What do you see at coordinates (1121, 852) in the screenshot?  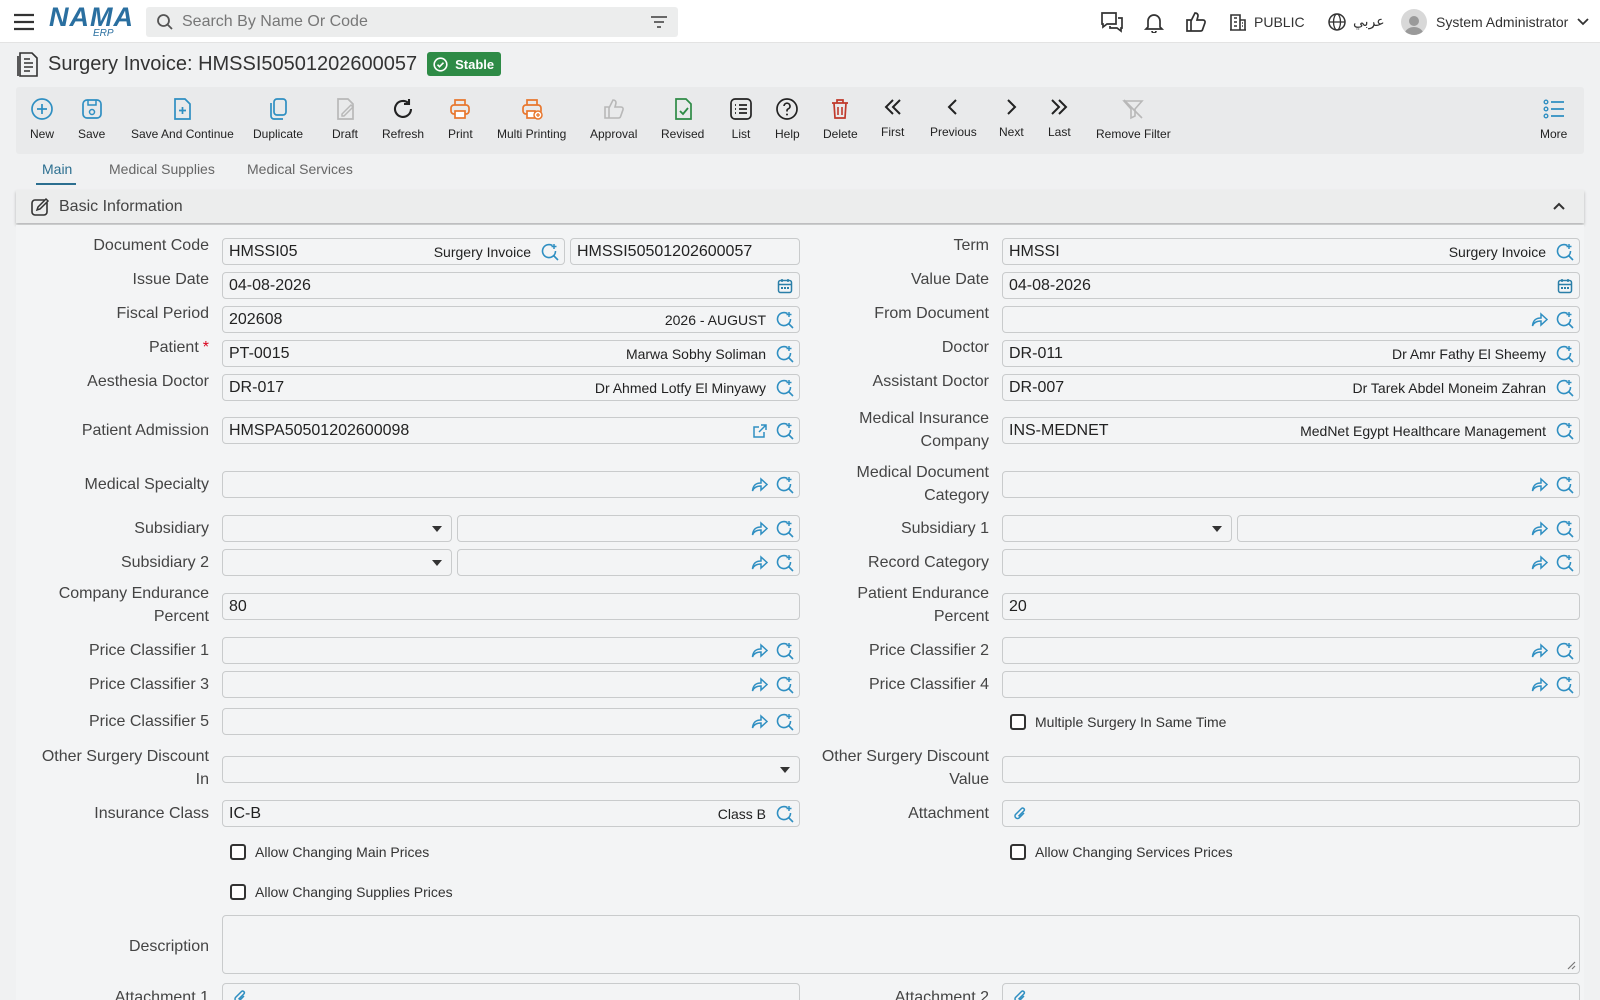 I see `allow-changing-services-prices-checkbox: Allow Changing Services Prices` at bounding box center [1121, 852].